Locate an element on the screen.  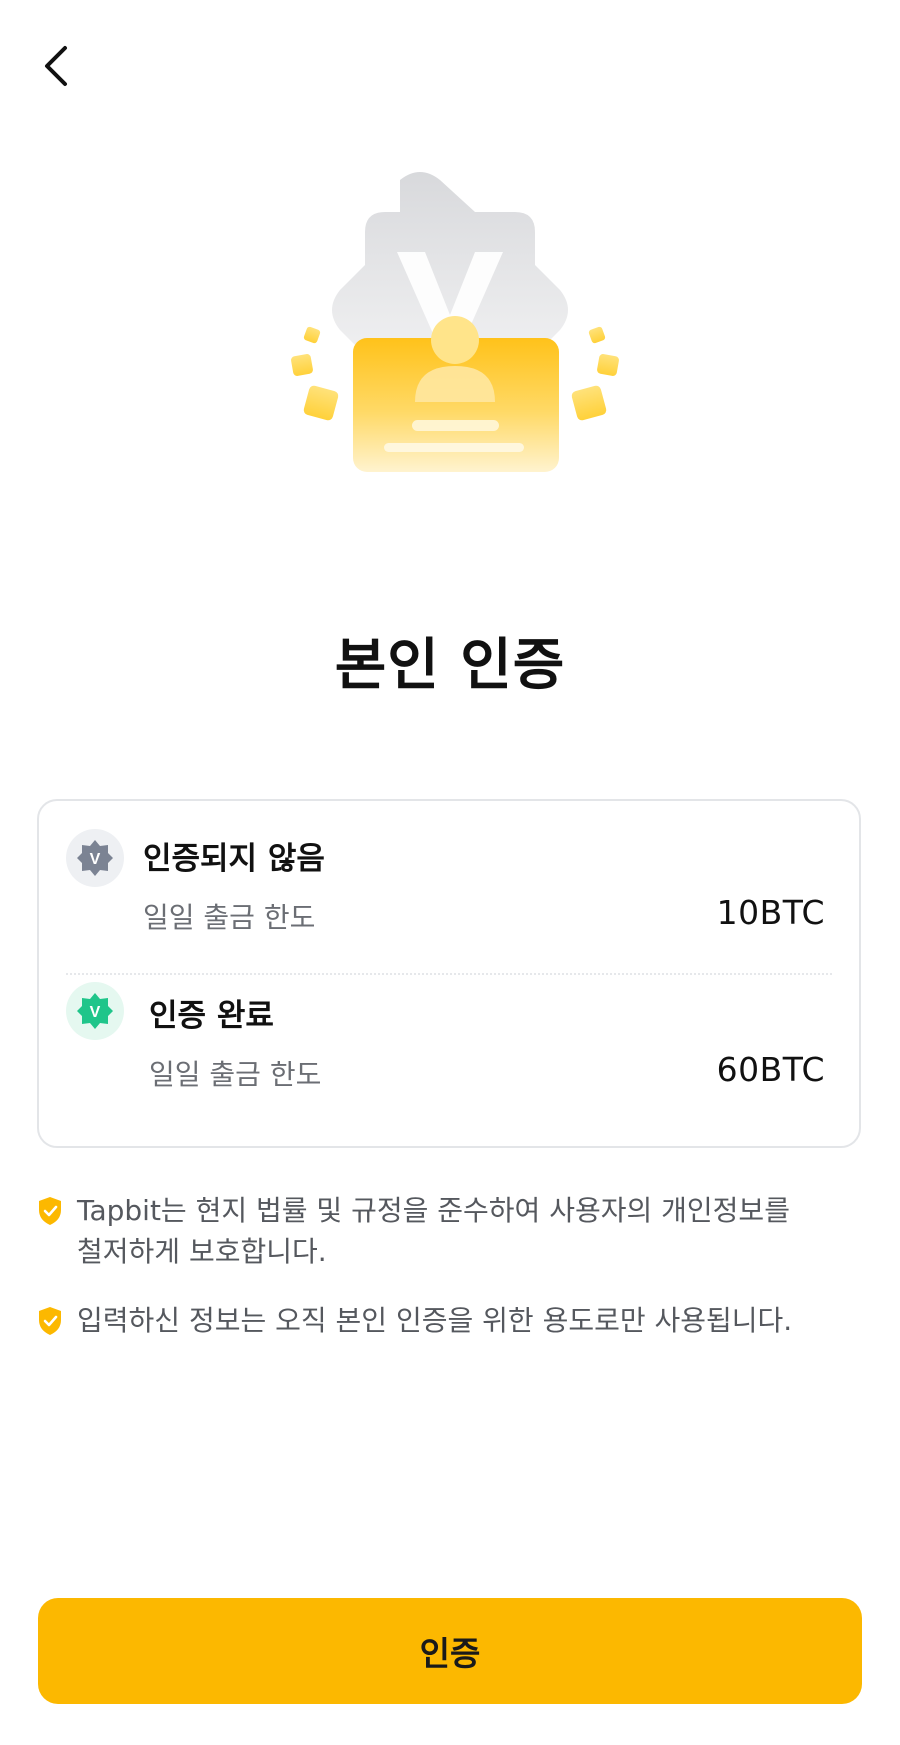
level-row-verified: V 인증 완료 일일 출금 한도 60BTC is located at coordinates (449, 1046).